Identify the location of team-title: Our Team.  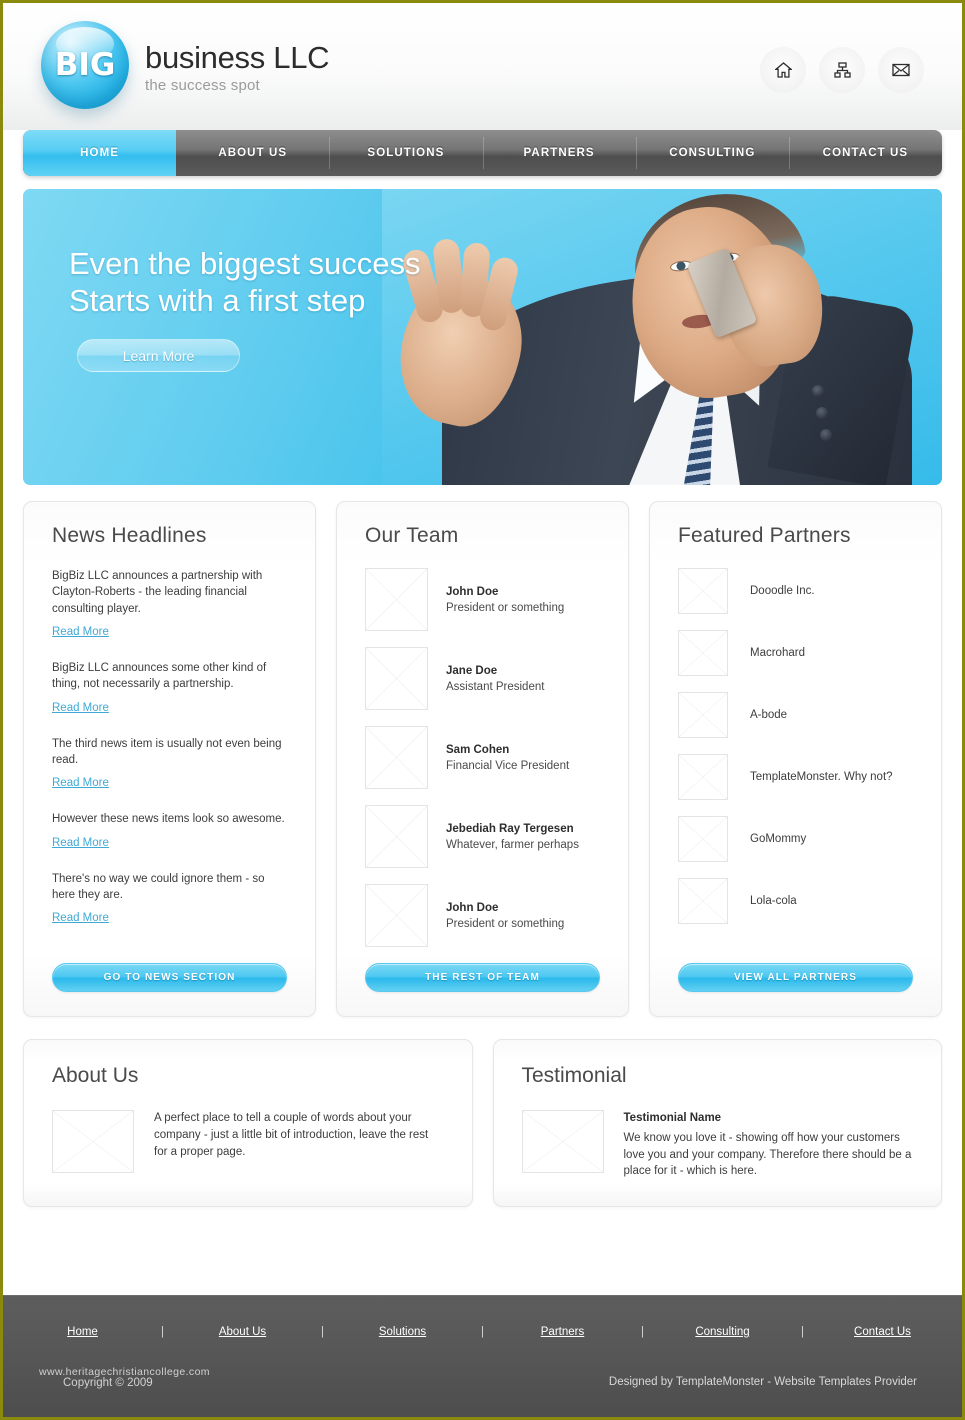
(412, 535).